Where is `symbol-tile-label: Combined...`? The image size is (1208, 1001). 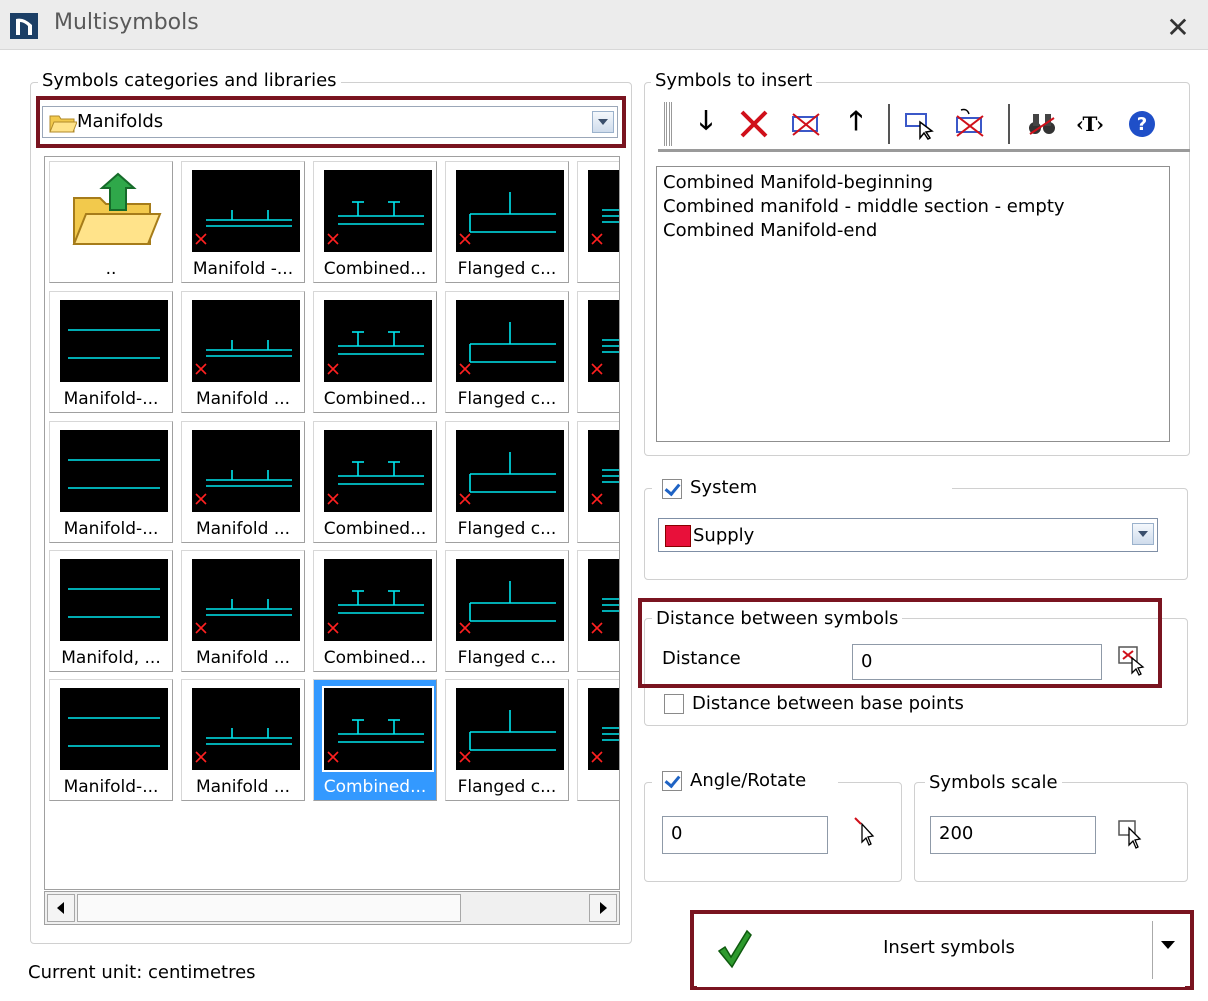 symbol-tile-label: Combined... is located at coordinates (375, 787).